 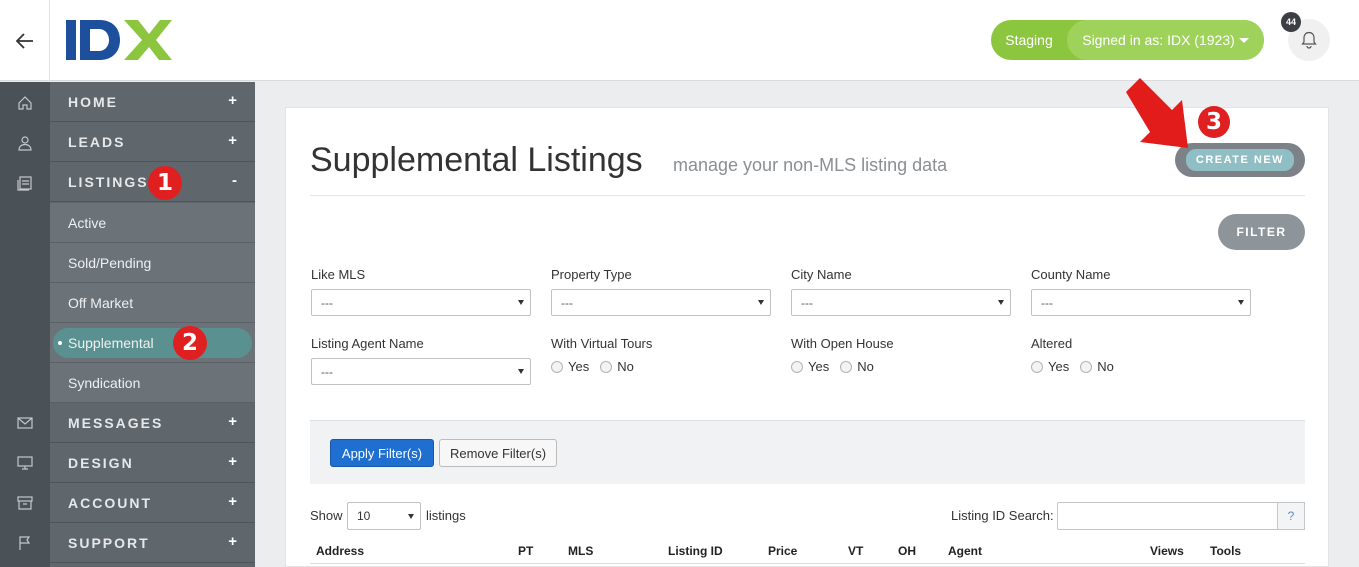 What do you see at coordinates (152, 102) in the screenshot?
I see `sidebar-item-home: HOME +` at bounding box center [152, 102].